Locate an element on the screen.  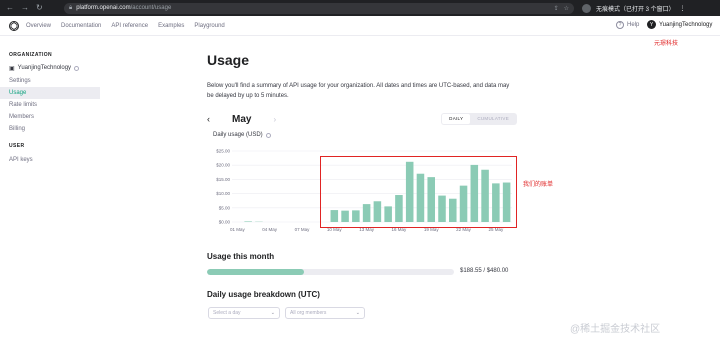
member-select-value: All org members is located at coordinates (308, 313).